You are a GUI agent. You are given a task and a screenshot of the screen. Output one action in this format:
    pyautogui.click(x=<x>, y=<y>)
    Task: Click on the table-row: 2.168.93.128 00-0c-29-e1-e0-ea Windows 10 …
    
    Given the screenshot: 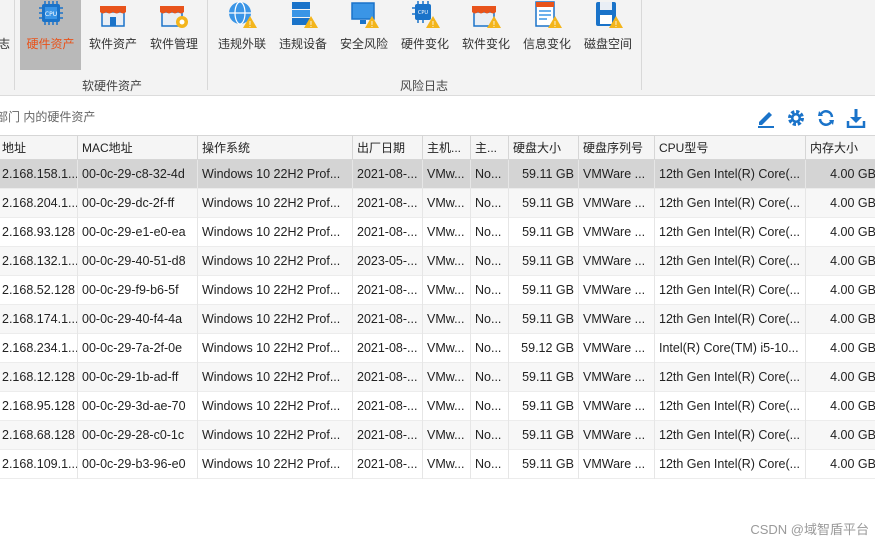 What is the action you would take?
    pyautogui.click(x=437, y=232)
    